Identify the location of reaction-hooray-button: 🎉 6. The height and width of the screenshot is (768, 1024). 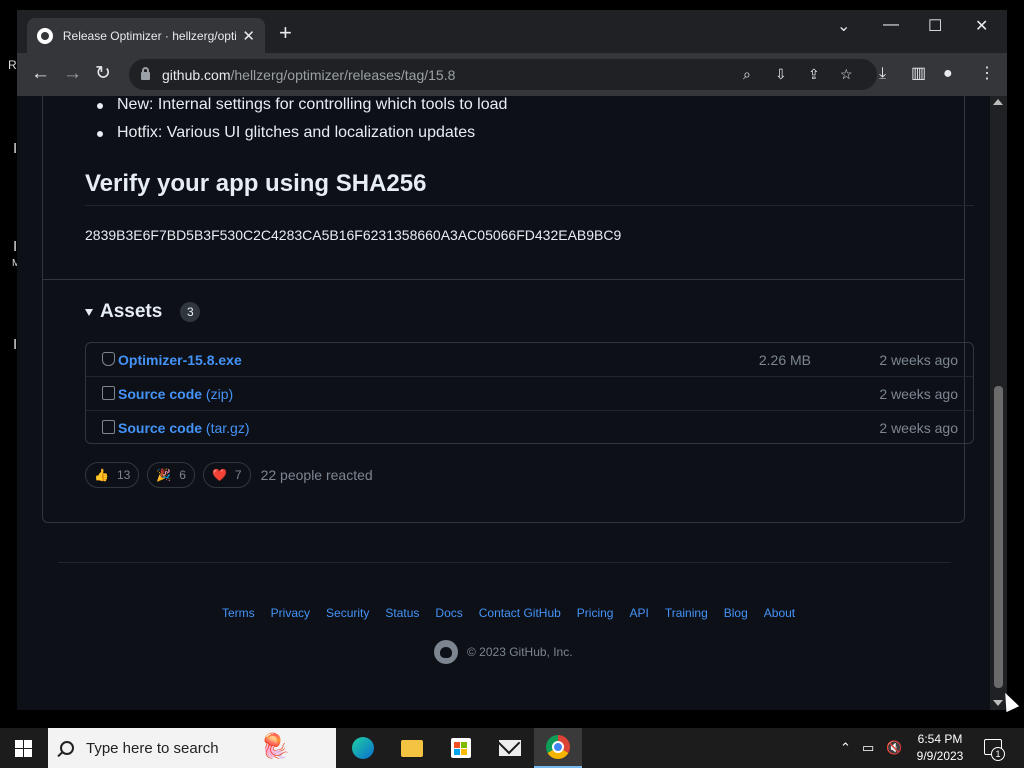
(171, 475).